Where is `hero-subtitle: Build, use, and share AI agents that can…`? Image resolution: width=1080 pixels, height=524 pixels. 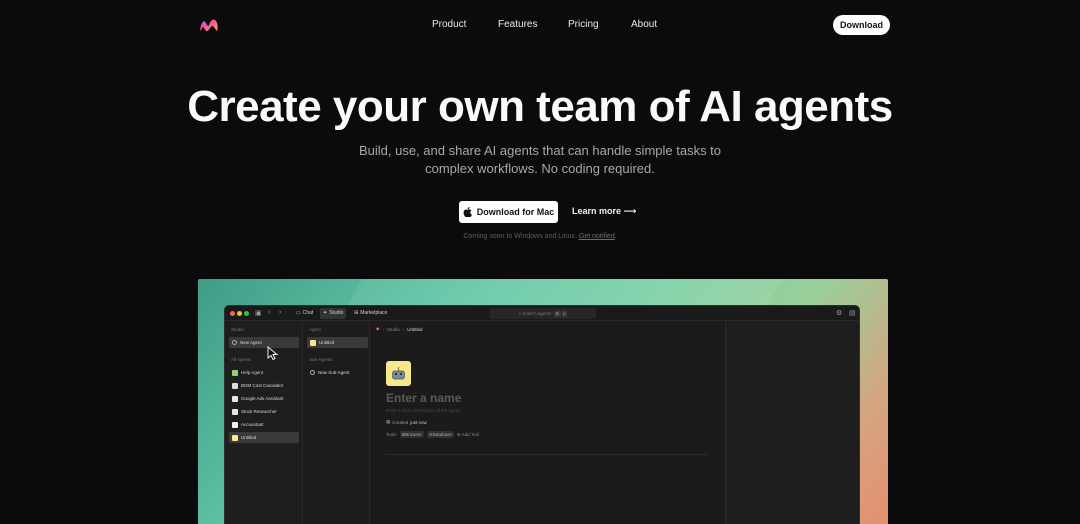 hero-subtitle: Build, use, and share AI agents that can… is located at coordinates (540, 160).